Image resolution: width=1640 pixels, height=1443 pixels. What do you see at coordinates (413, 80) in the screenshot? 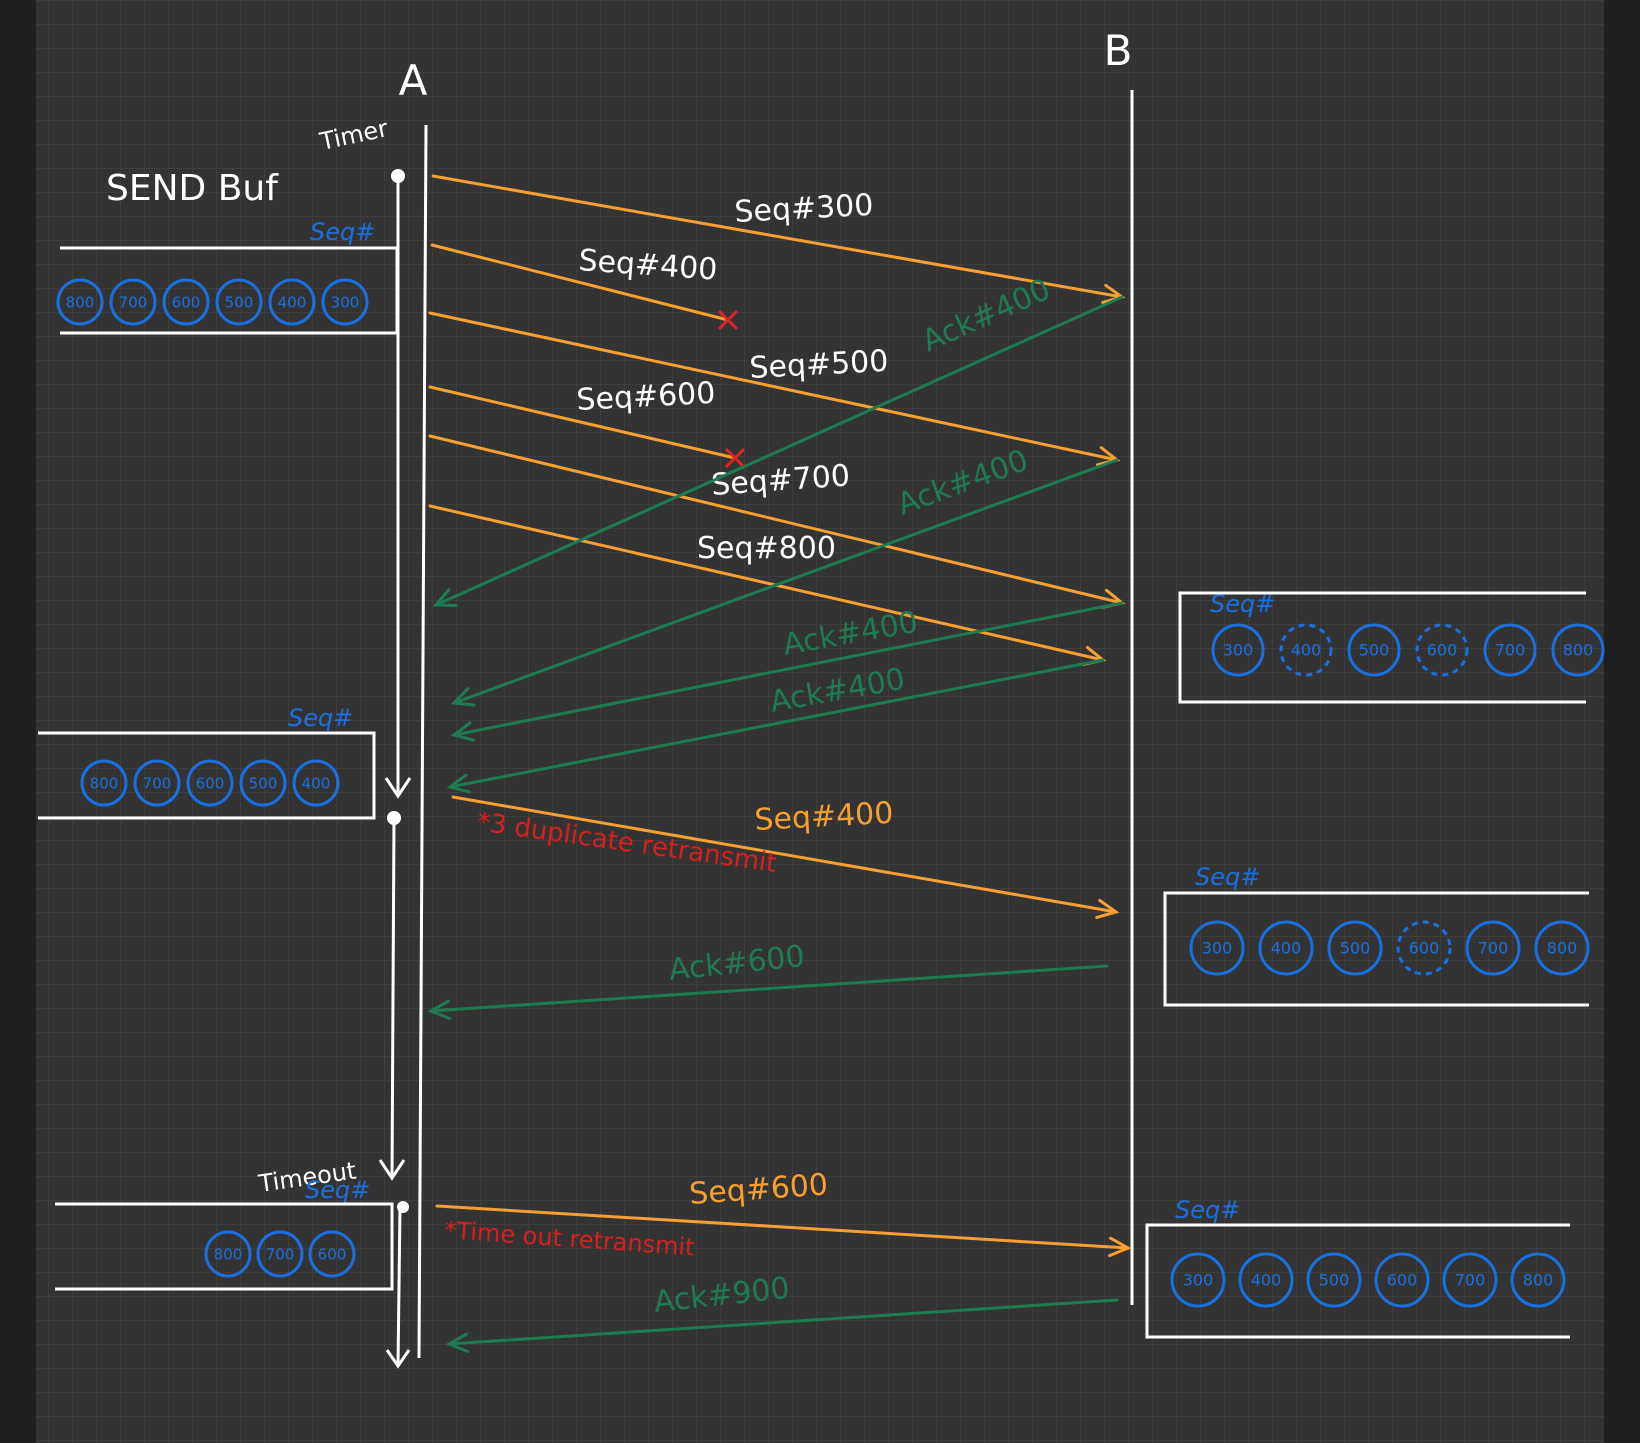
I see `host-a-label: A` at bounding box center [413, 80].